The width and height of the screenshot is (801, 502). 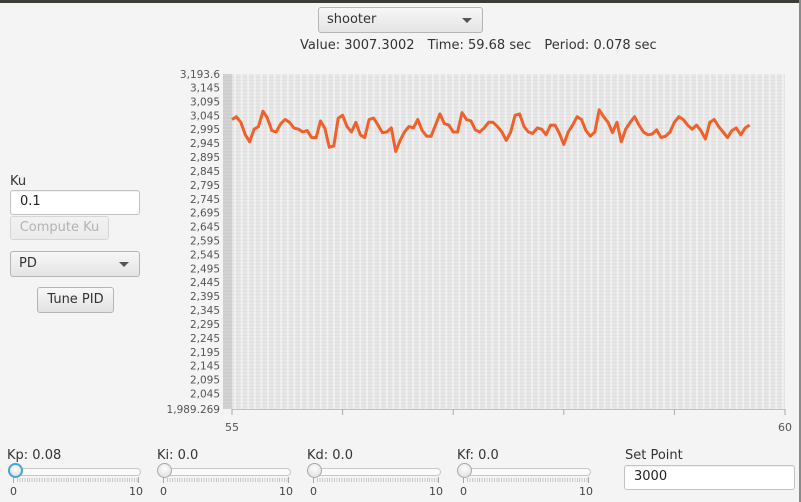 I want to click on y-tick-label: 2,195, so click(x=205, y=353).